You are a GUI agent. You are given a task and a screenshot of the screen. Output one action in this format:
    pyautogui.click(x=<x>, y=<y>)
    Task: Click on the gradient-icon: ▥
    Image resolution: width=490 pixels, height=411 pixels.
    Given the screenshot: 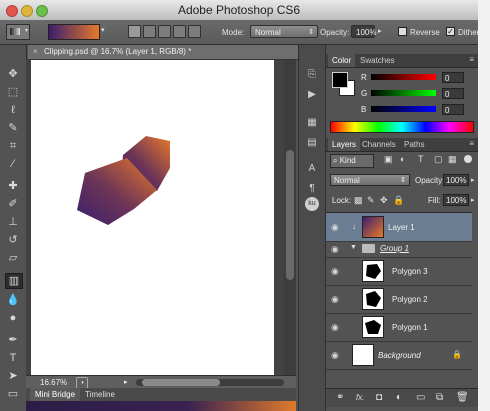 What is the action you would take?
    pyautogui.click(x=14, y=281)
    